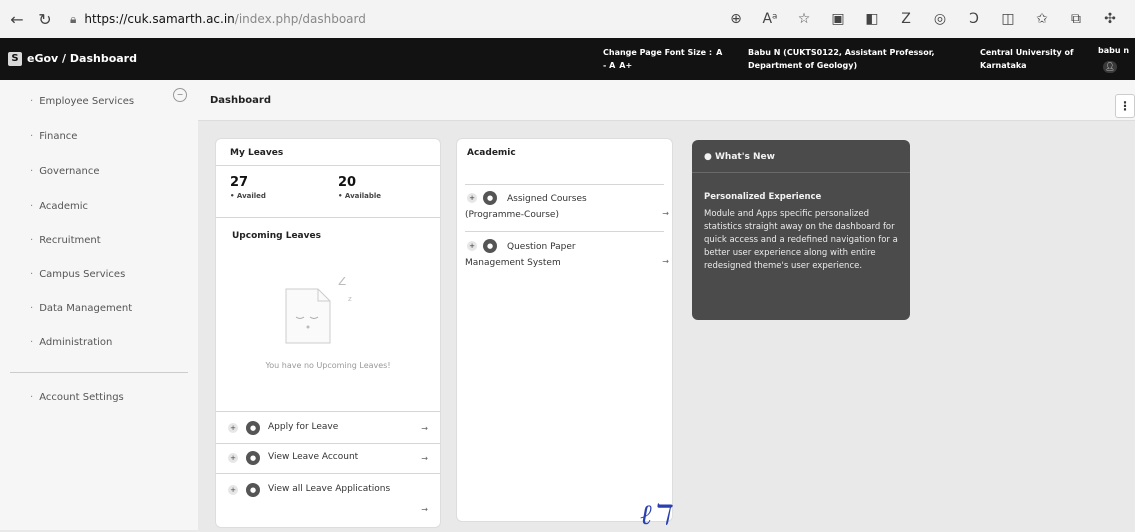 This screenshot has height=532, width=1135. I want to click on lock-icon: 🔒︎, so click(73, 18).